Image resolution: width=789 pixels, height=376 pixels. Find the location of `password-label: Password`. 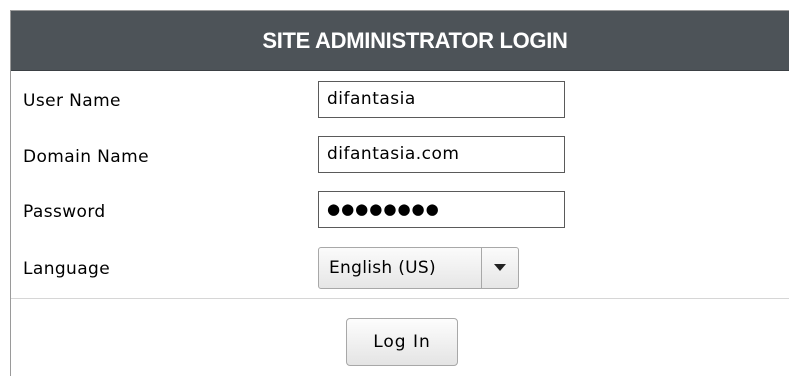

password-label: Password is located at coordinates (64, 212).